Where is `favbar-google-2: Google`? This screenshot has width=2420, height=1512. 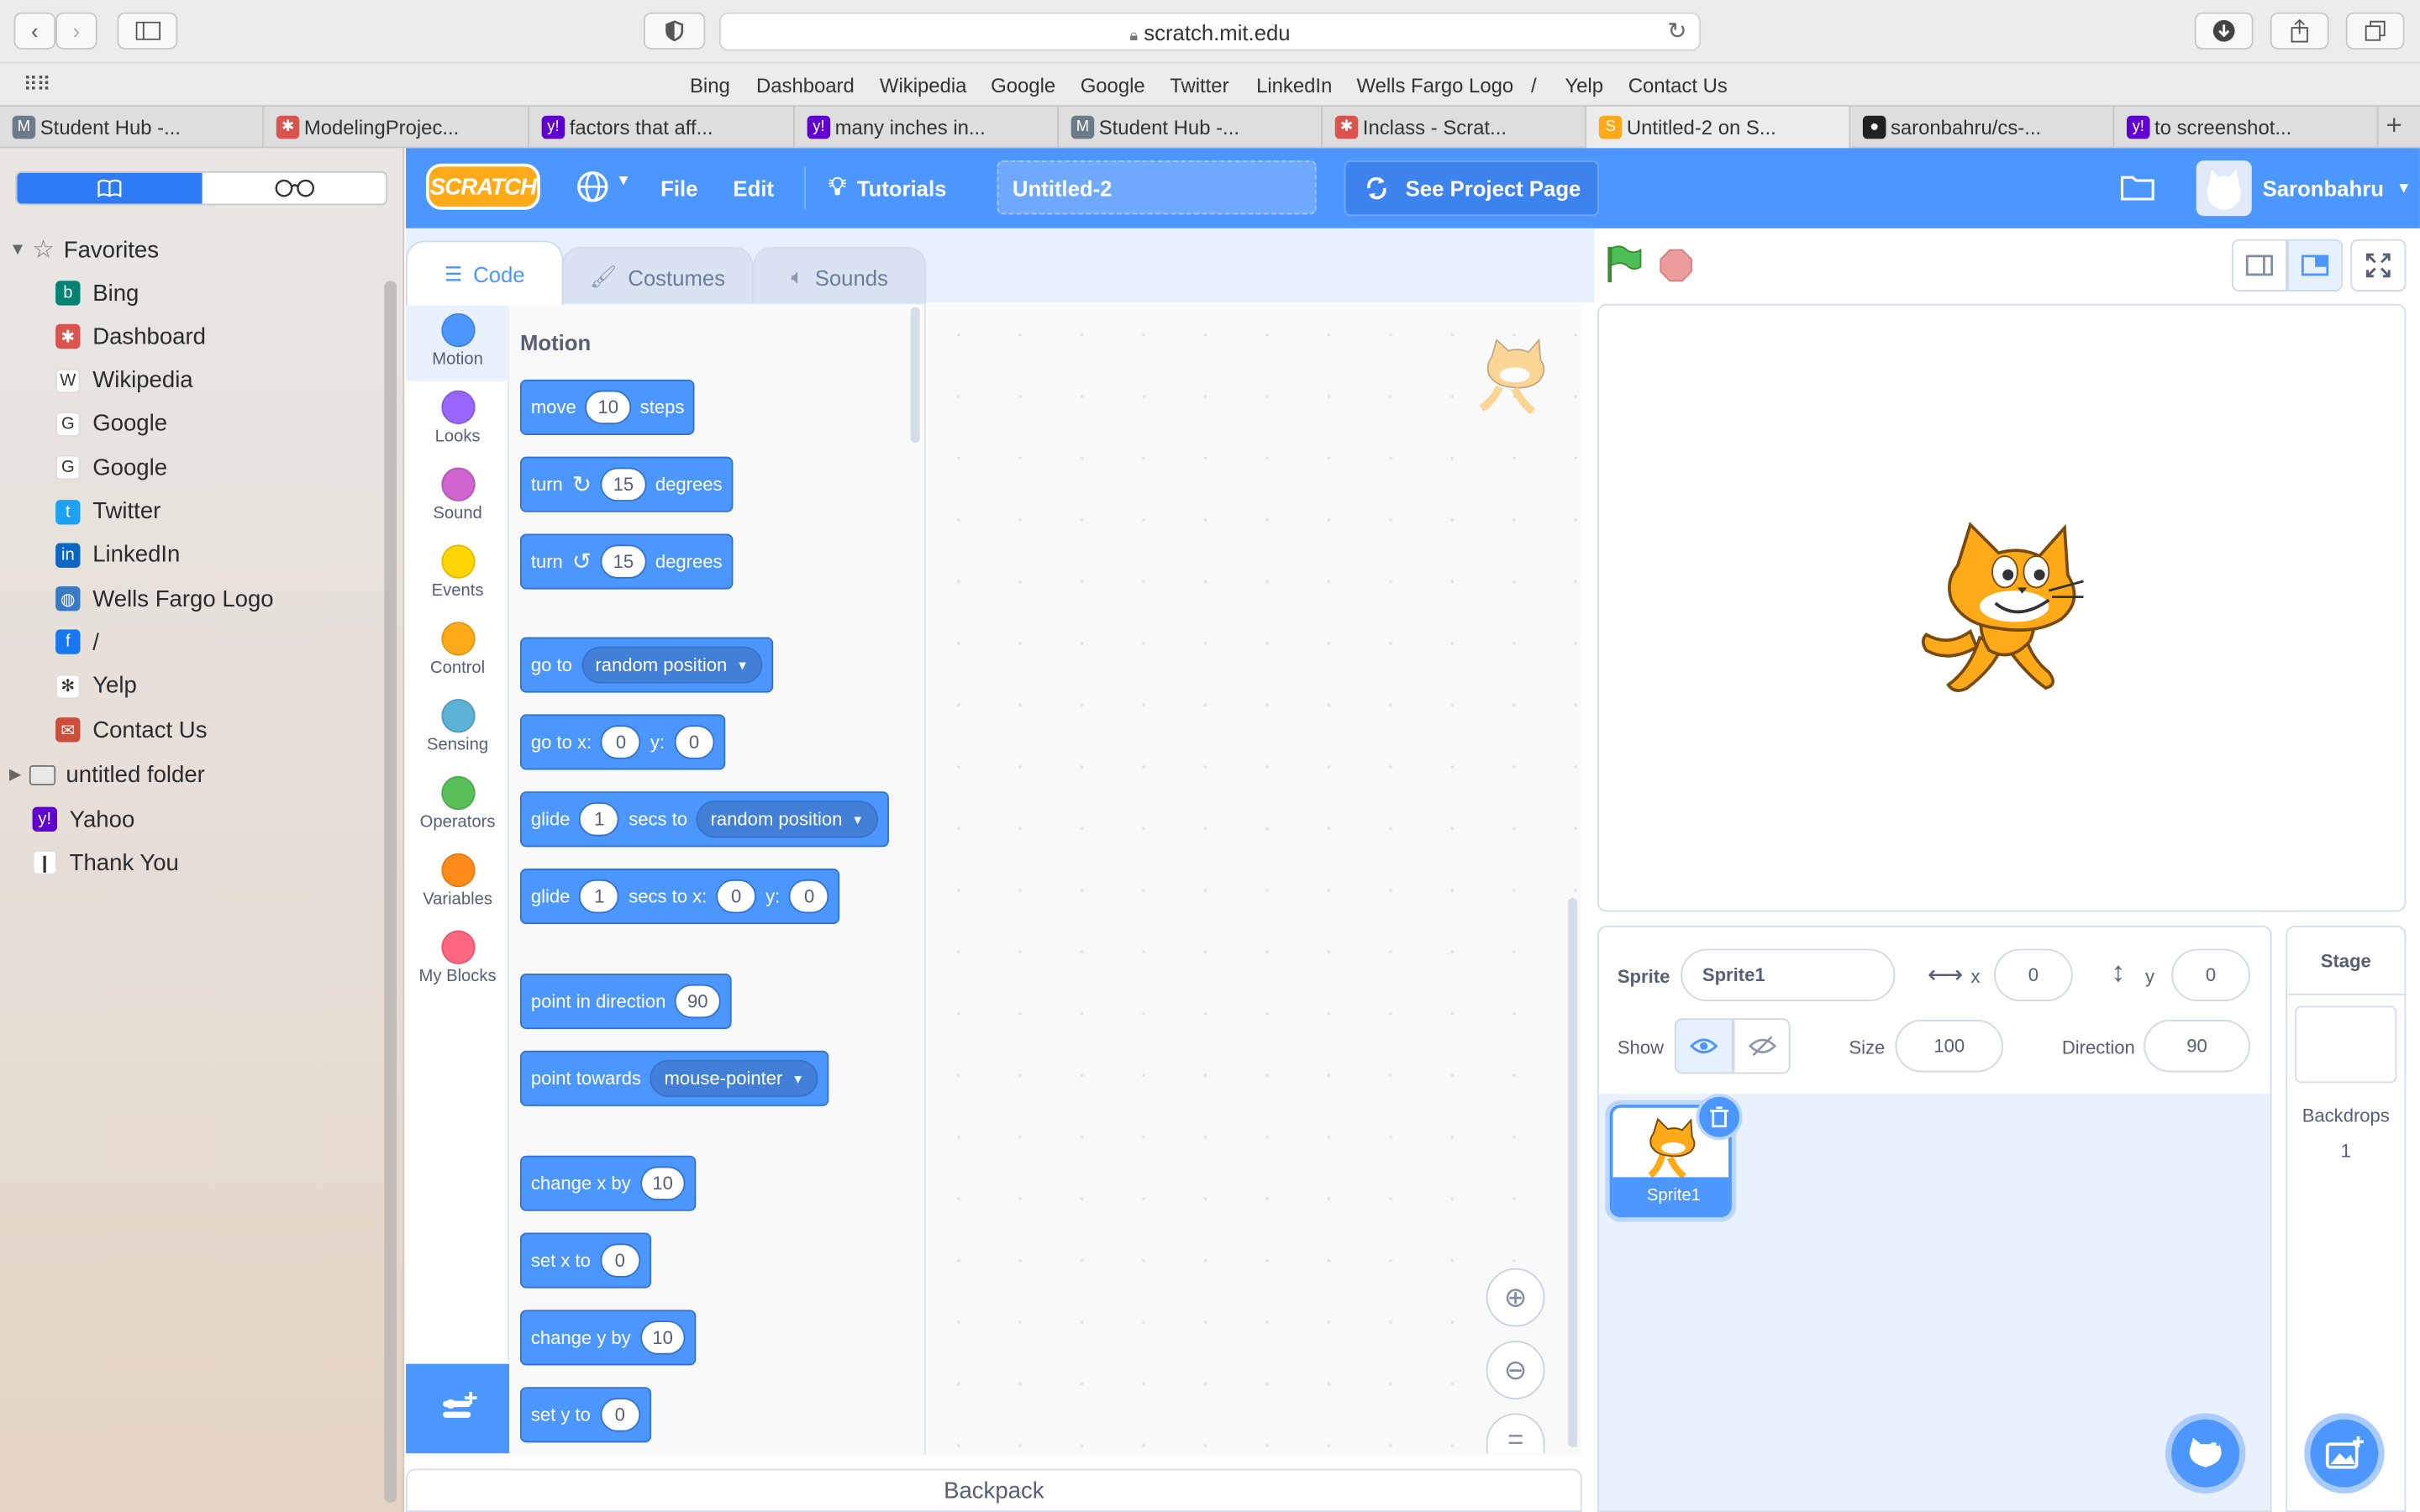 favbar-google-2: Google is located at coordinates (1113, 85).